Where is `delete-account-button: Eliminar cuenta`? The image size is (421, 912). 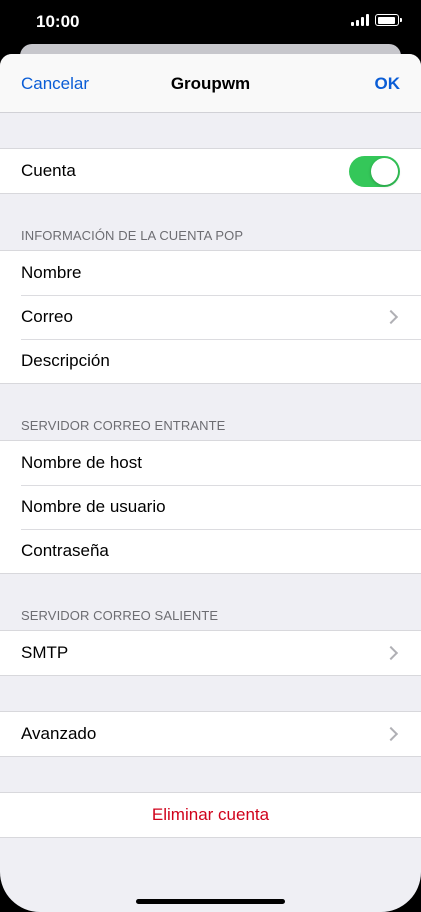
delete-account-button: Eliminar cuenta is located at coordinates (210, 815).